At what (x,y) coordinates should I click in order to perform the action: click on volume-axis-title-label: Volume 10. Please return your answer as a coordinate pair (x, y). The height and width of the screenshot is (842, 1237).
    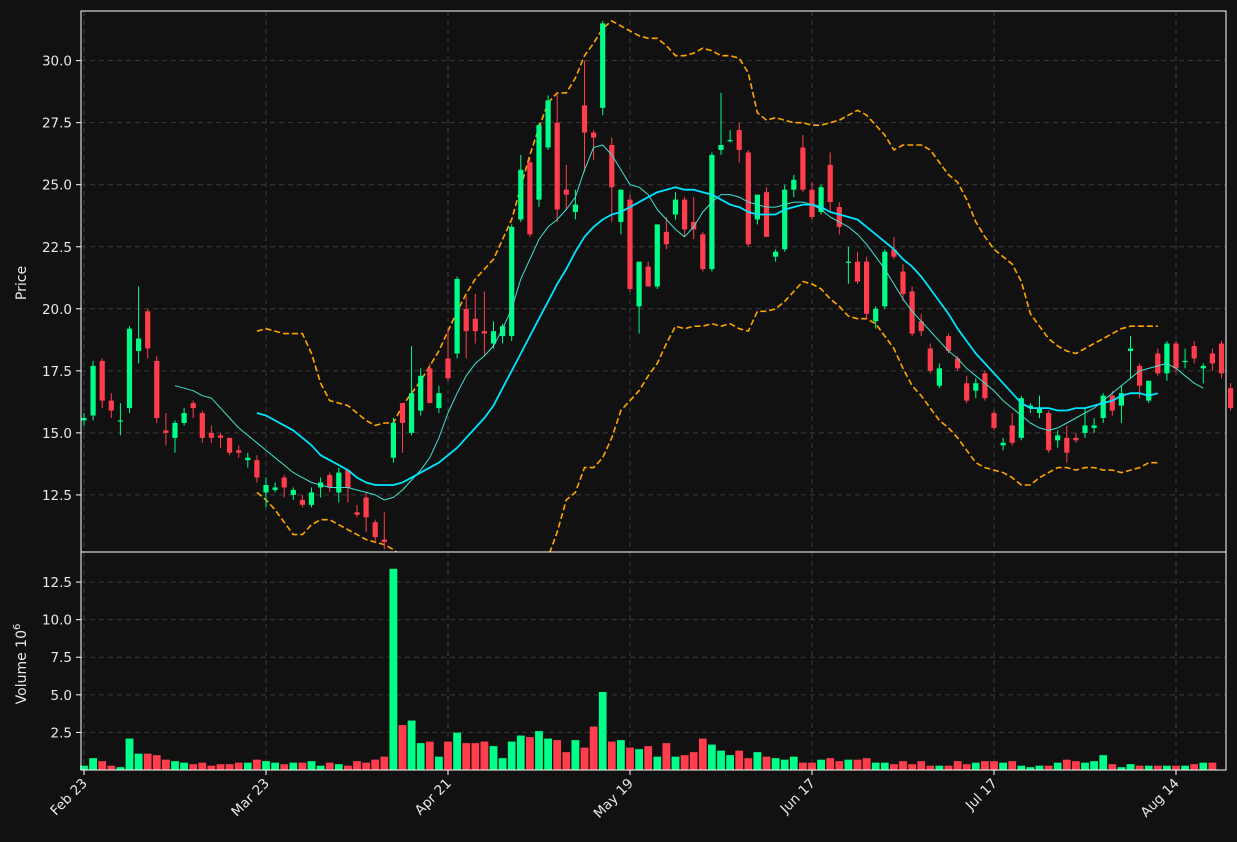
    Looking at the image, I should click on (22, 667).